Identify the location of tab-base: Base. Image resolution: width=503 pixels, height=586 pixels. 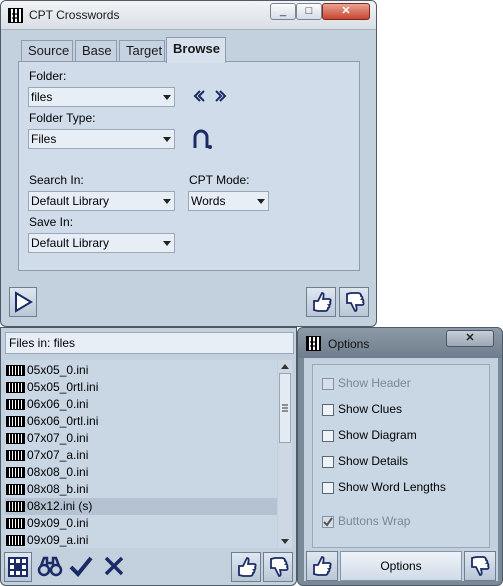
(96, 51).